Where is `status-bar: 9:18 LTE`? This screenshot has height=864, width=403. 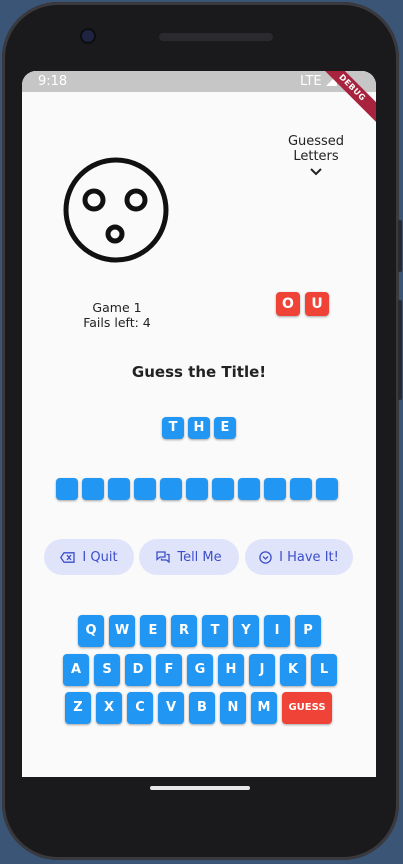
status-bar: 9:18 LTE is located at coordinates (199, 81).